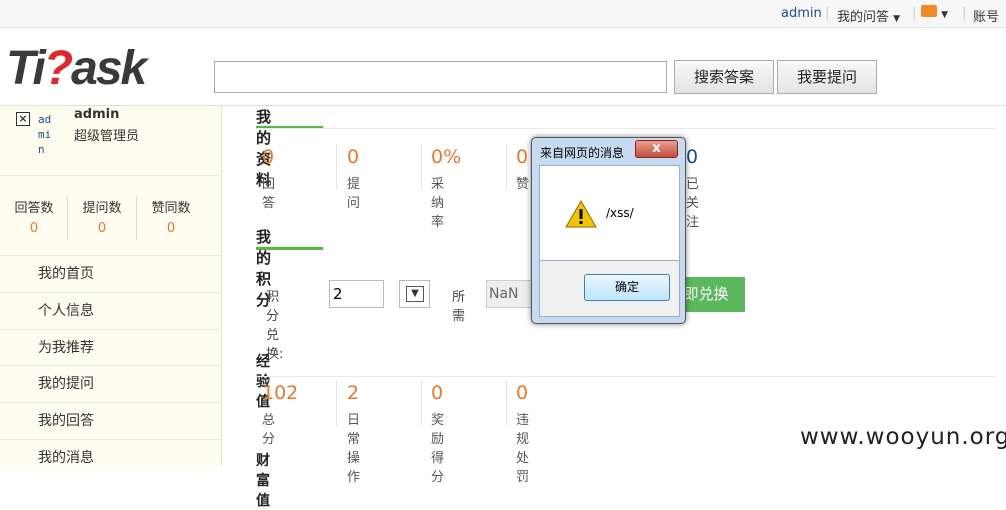 This screenshot has height=510, width=1006. What do you see at coordinates (111, 420) in the screenshot?
I see `sidebar-item-my-answers: 我的回答` at bounding box center [111, 420].